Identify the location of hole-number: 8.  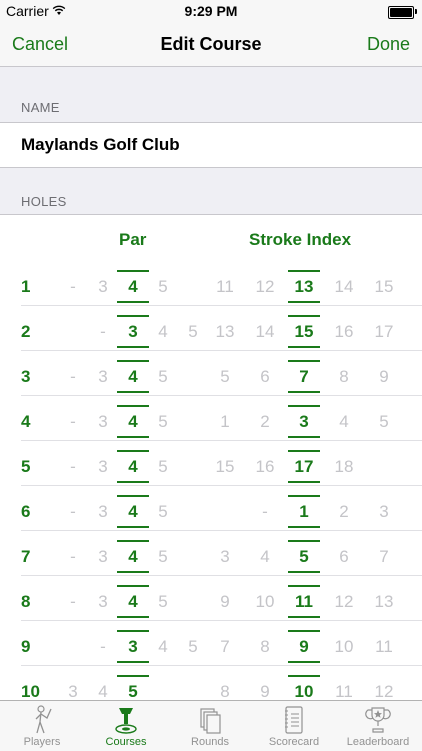
(26, 601).